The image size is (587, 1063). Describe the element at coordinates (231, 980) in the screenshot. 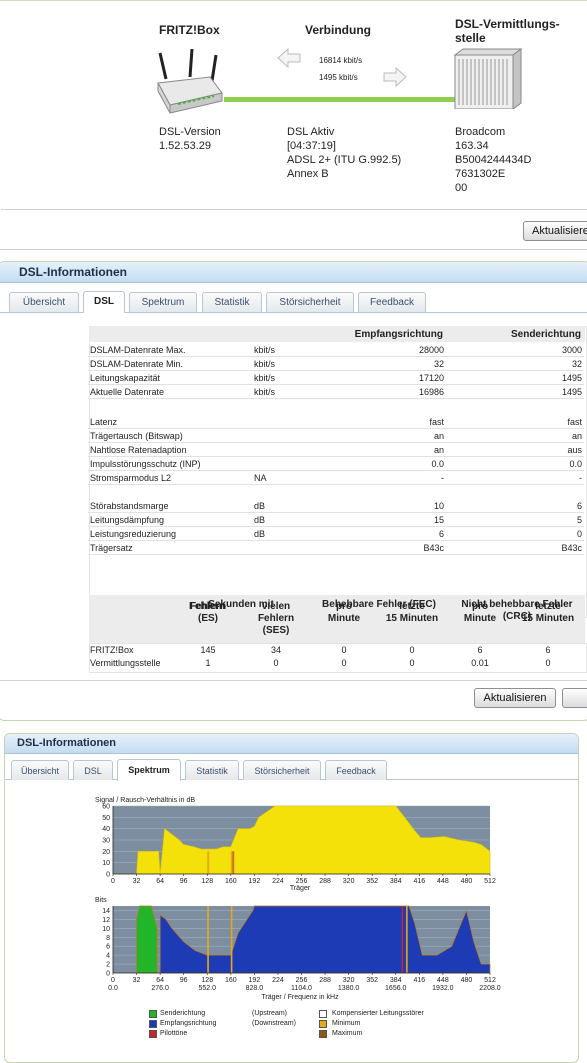

I see `bits-xtick-label: 160` at that location.